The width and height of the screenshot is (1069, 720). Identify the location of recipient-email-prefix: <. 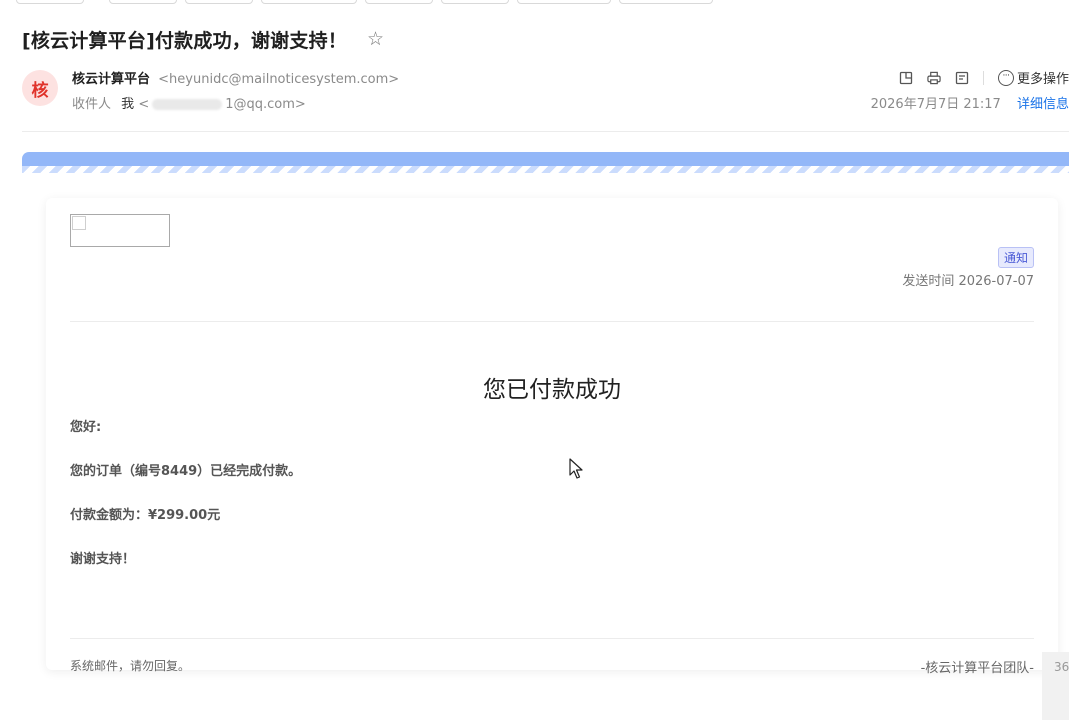
(144, 104).